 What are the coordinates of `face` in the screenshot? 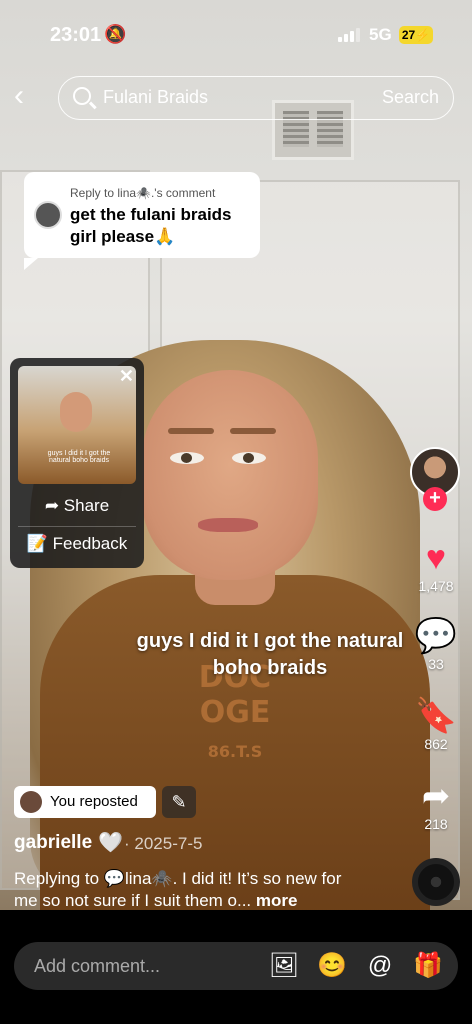 It's located at (230, 475).